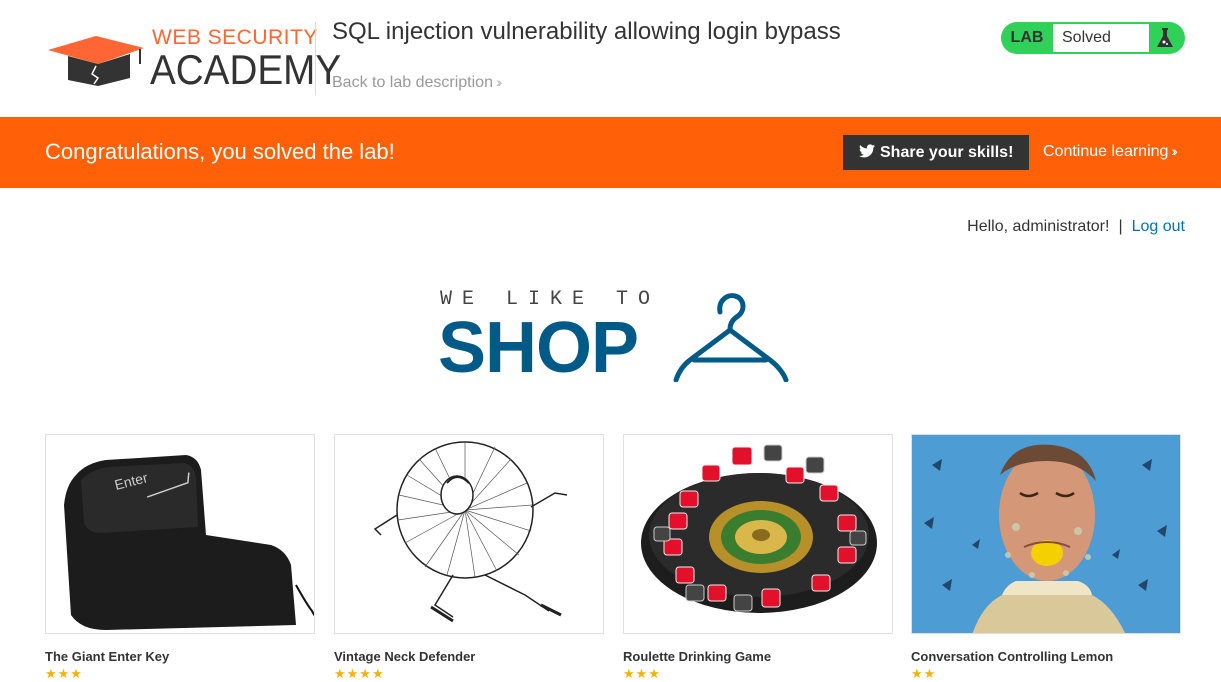 The image size is (1221, 682). I want to click on product-card: Roulette Drinking Game ★★★, so click(758, 558).